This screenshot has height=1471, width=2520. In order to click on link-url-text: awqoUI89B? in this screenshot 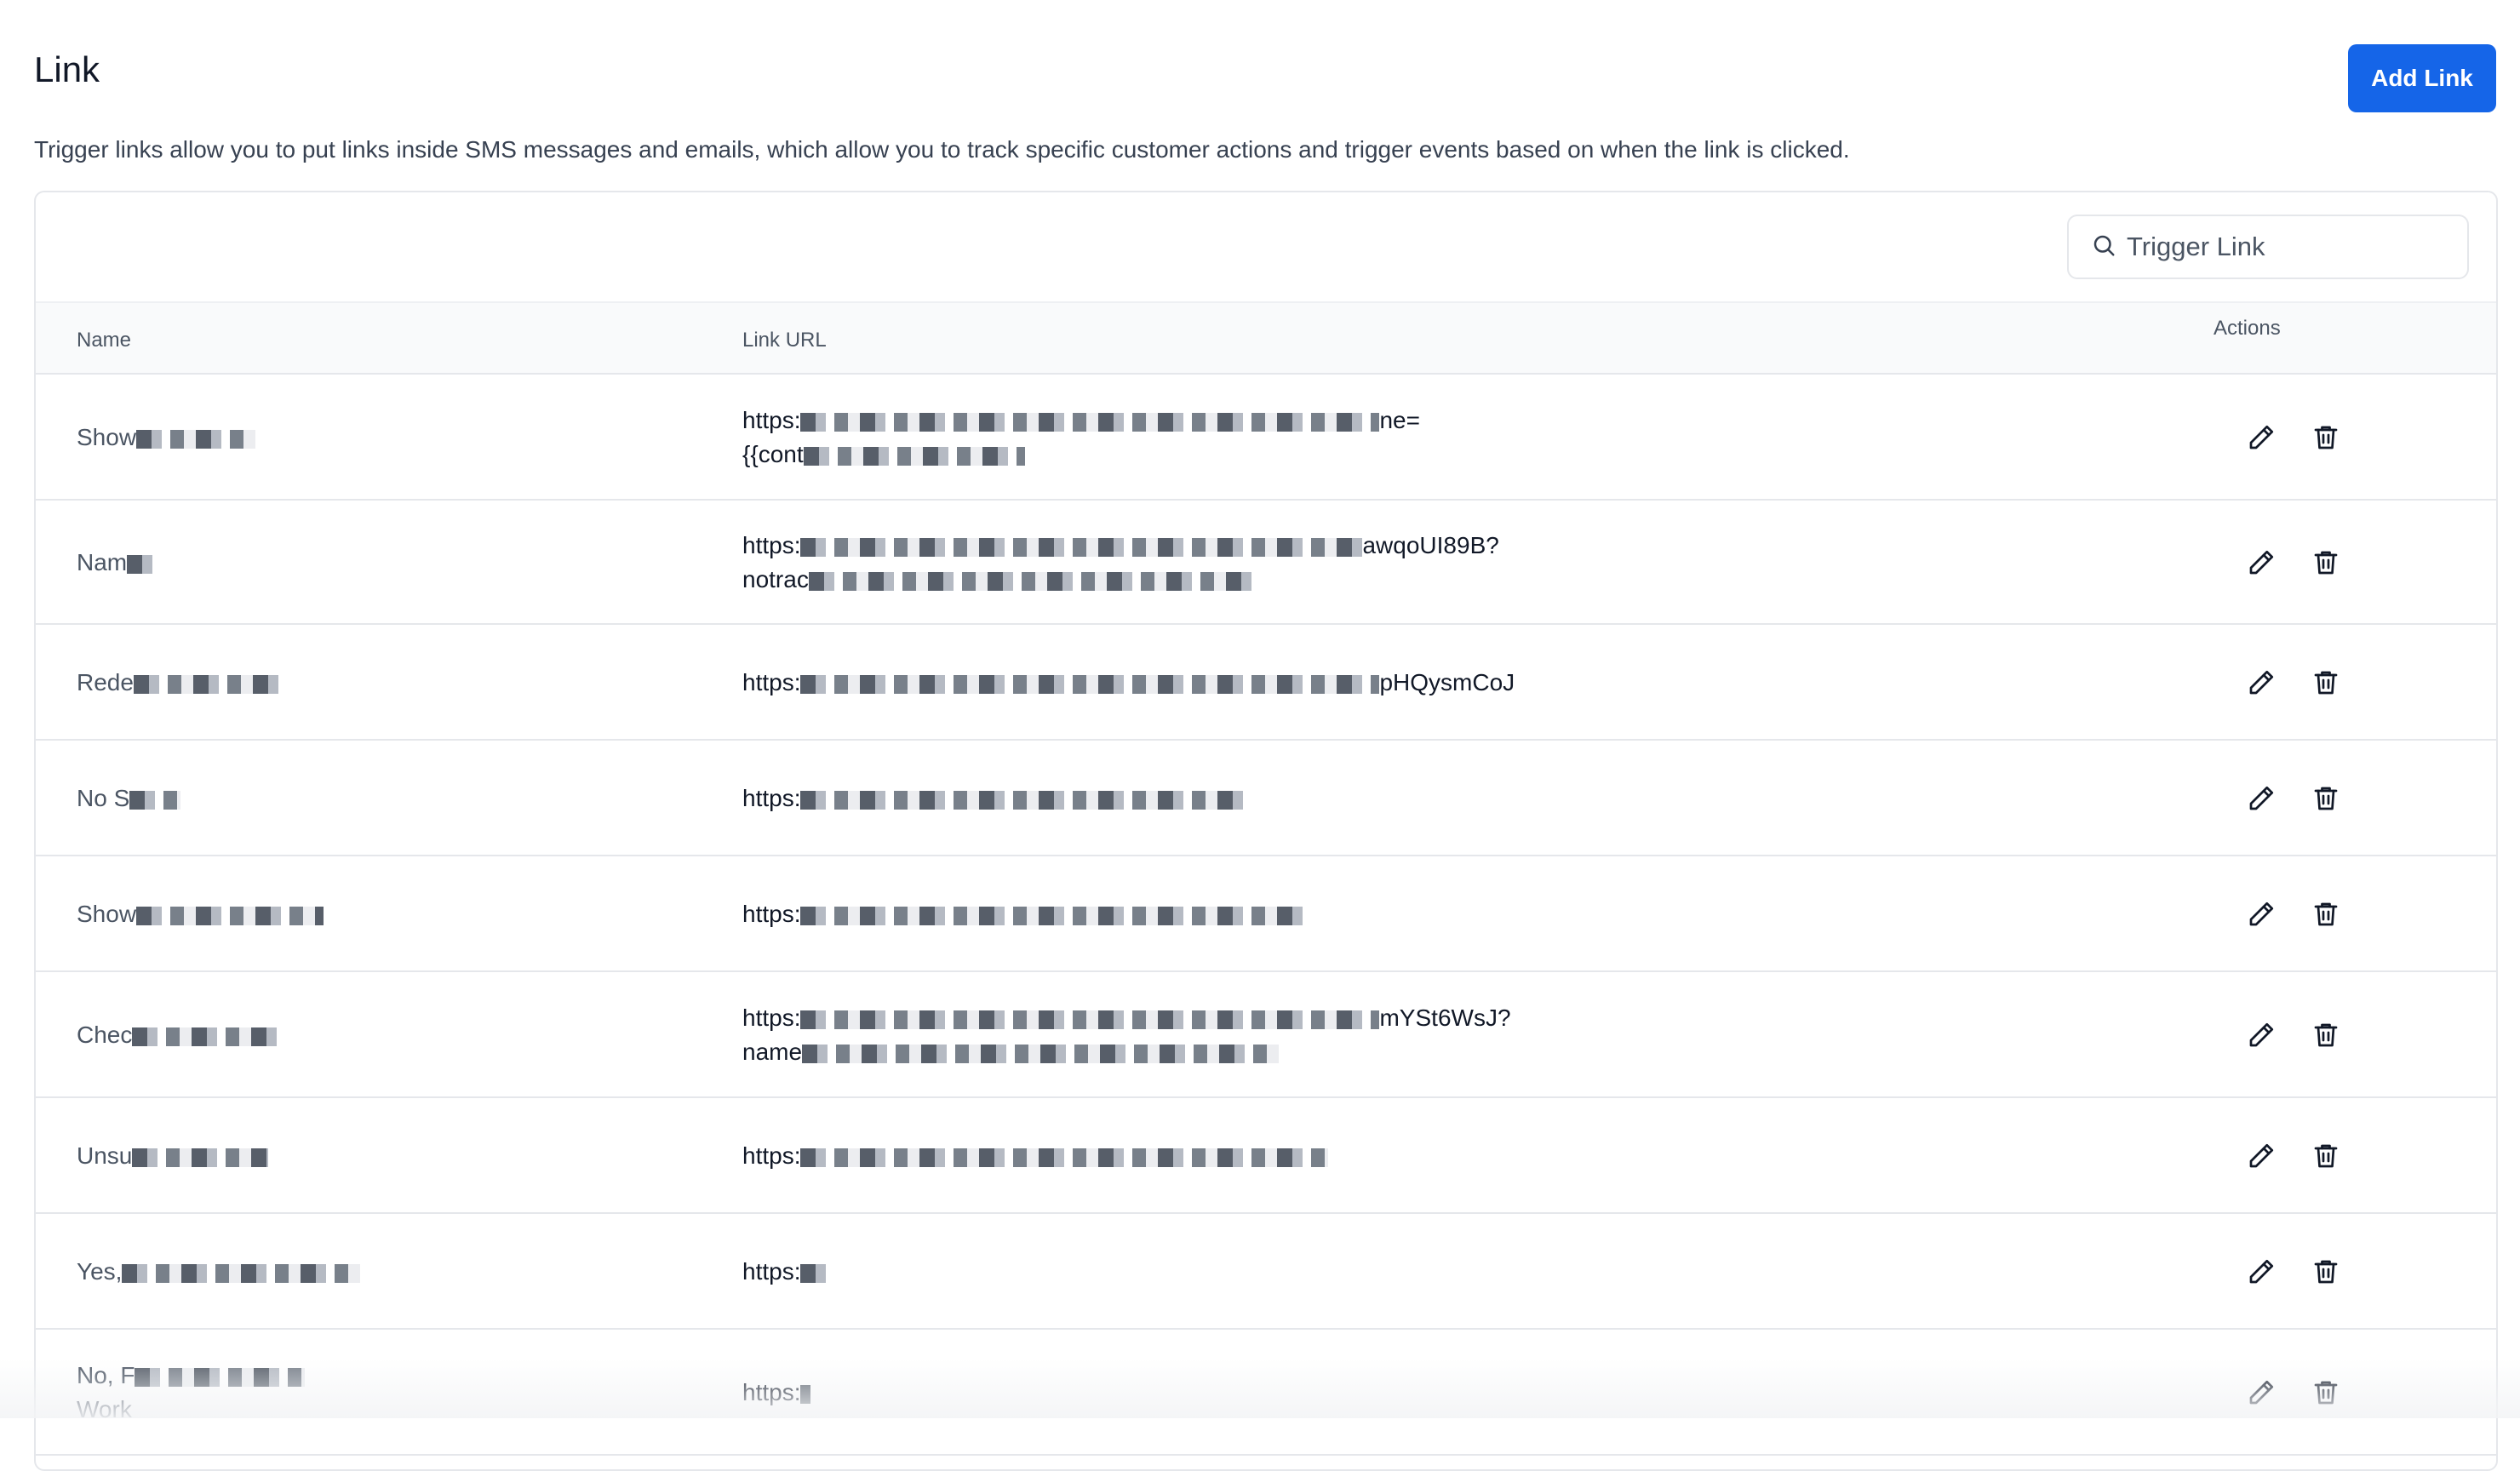, I will do `click(1430, 545)`.